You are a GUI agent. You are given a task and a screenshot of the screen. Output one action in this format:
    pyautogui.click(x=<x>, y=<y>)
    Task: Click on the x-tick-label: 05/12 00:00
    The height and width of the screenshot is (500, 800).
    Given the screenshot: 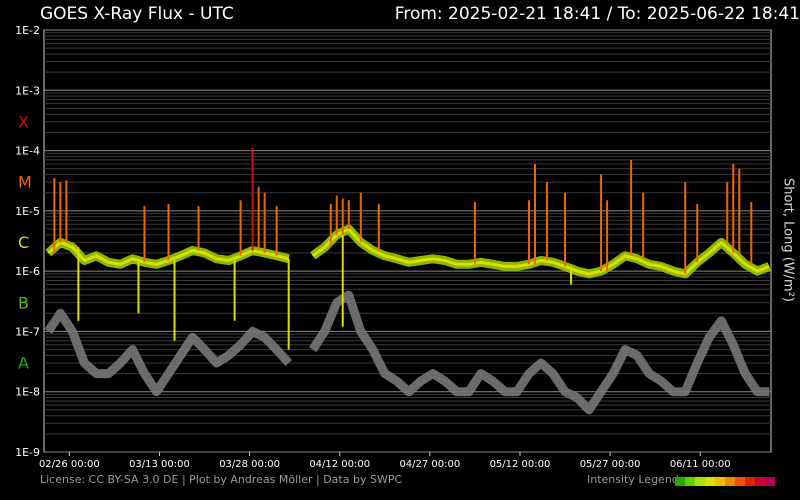 What is the action you would take?
    pyautogui.click(x=520, y=464)
    